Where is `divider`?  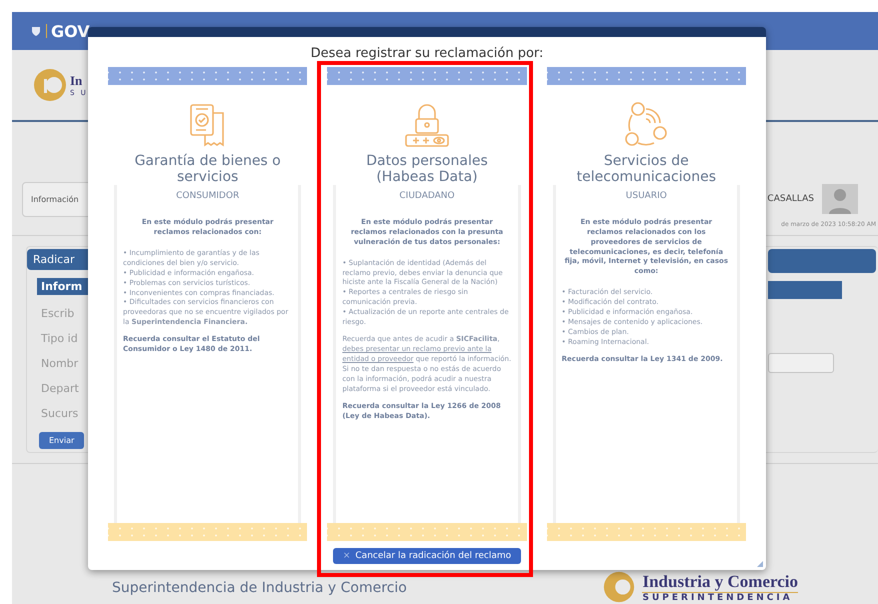 divider is located at coordinates (46, 31).